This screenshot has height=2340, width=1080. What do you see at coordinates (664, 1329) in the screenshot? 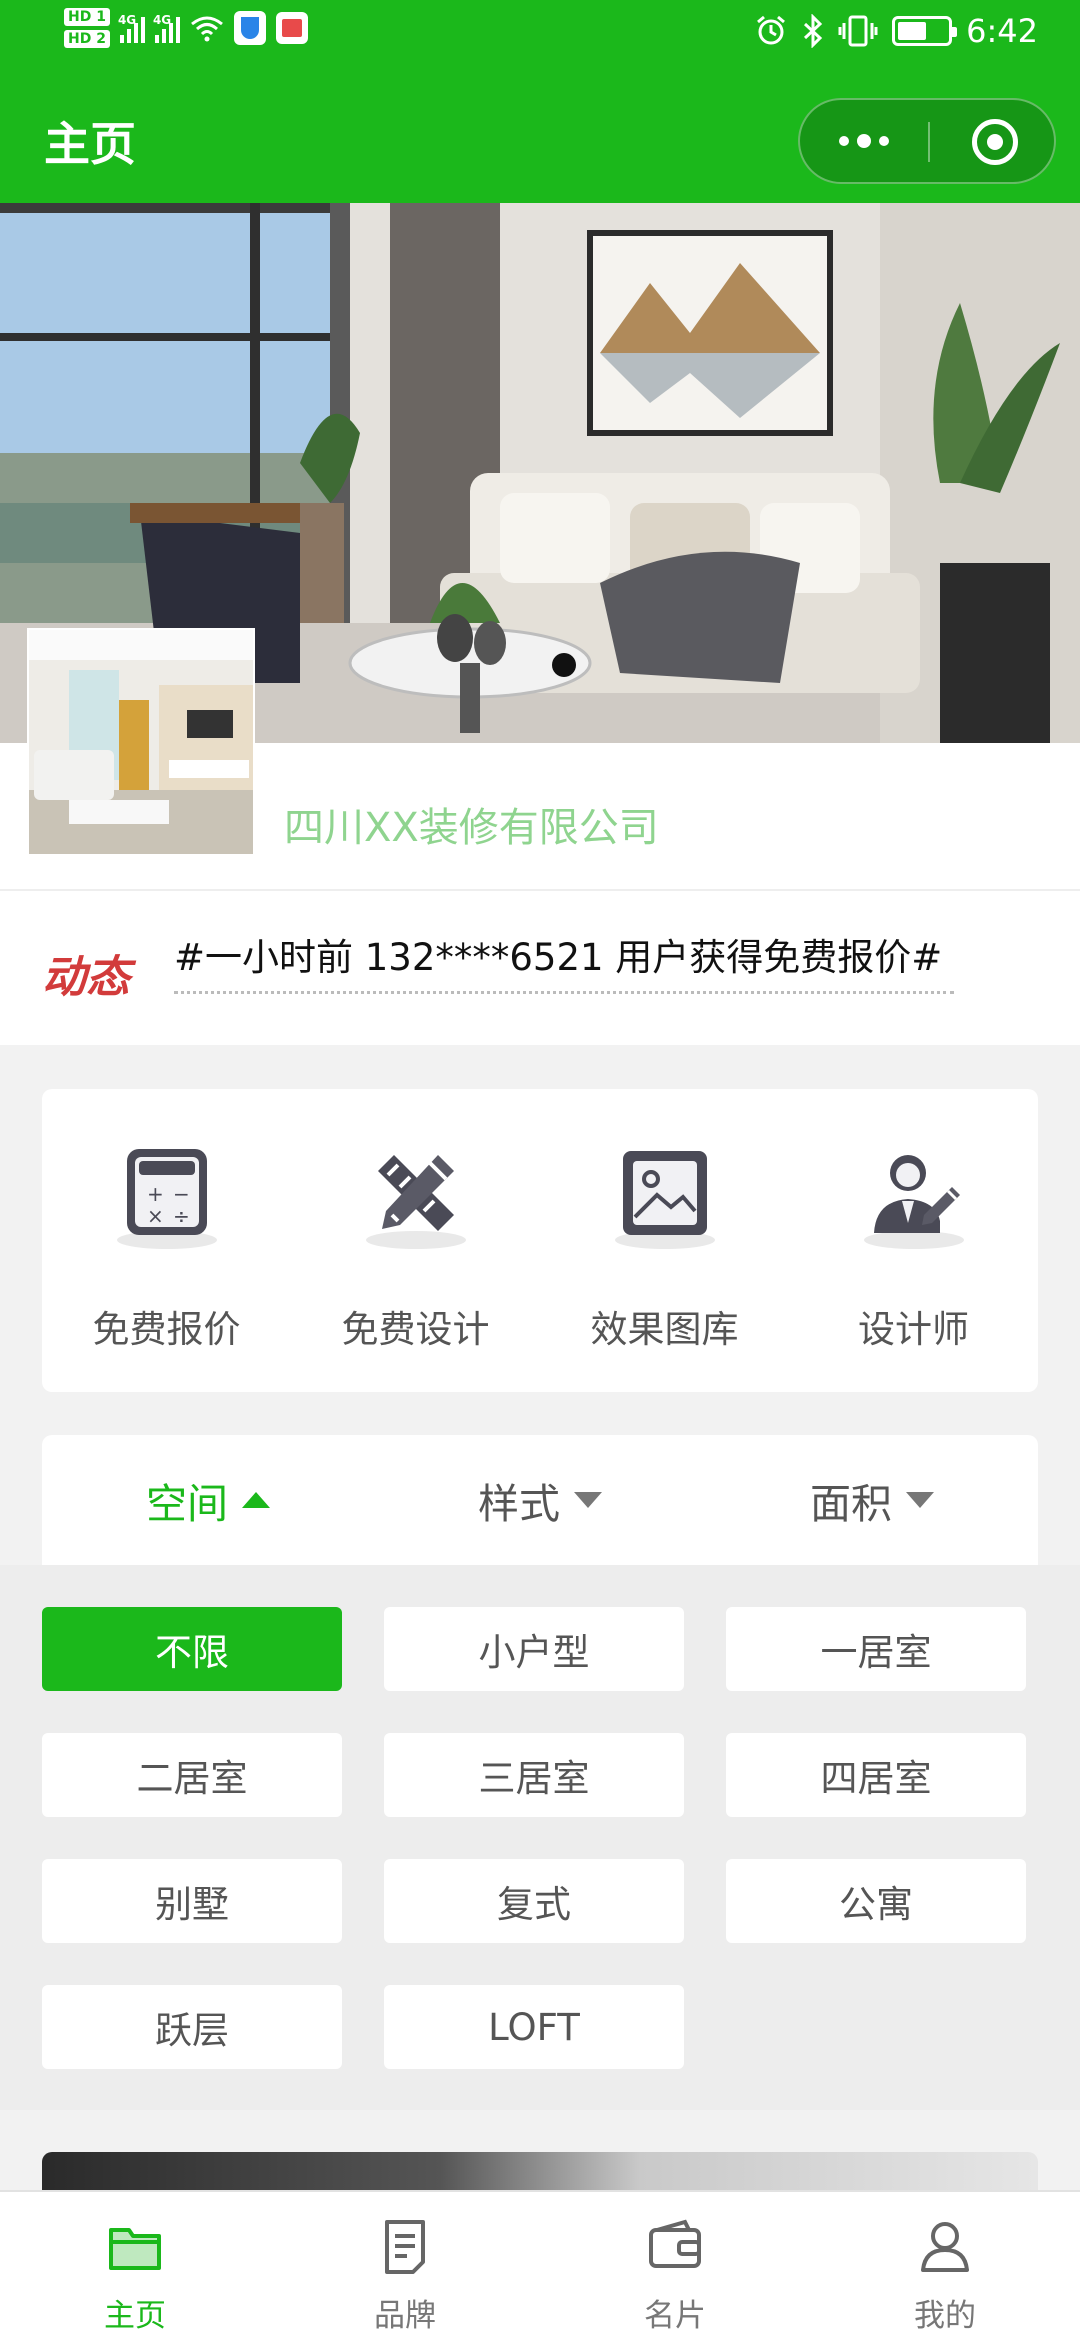
I see `quick-label: 效果图库` at bounding box center [664, 1329].